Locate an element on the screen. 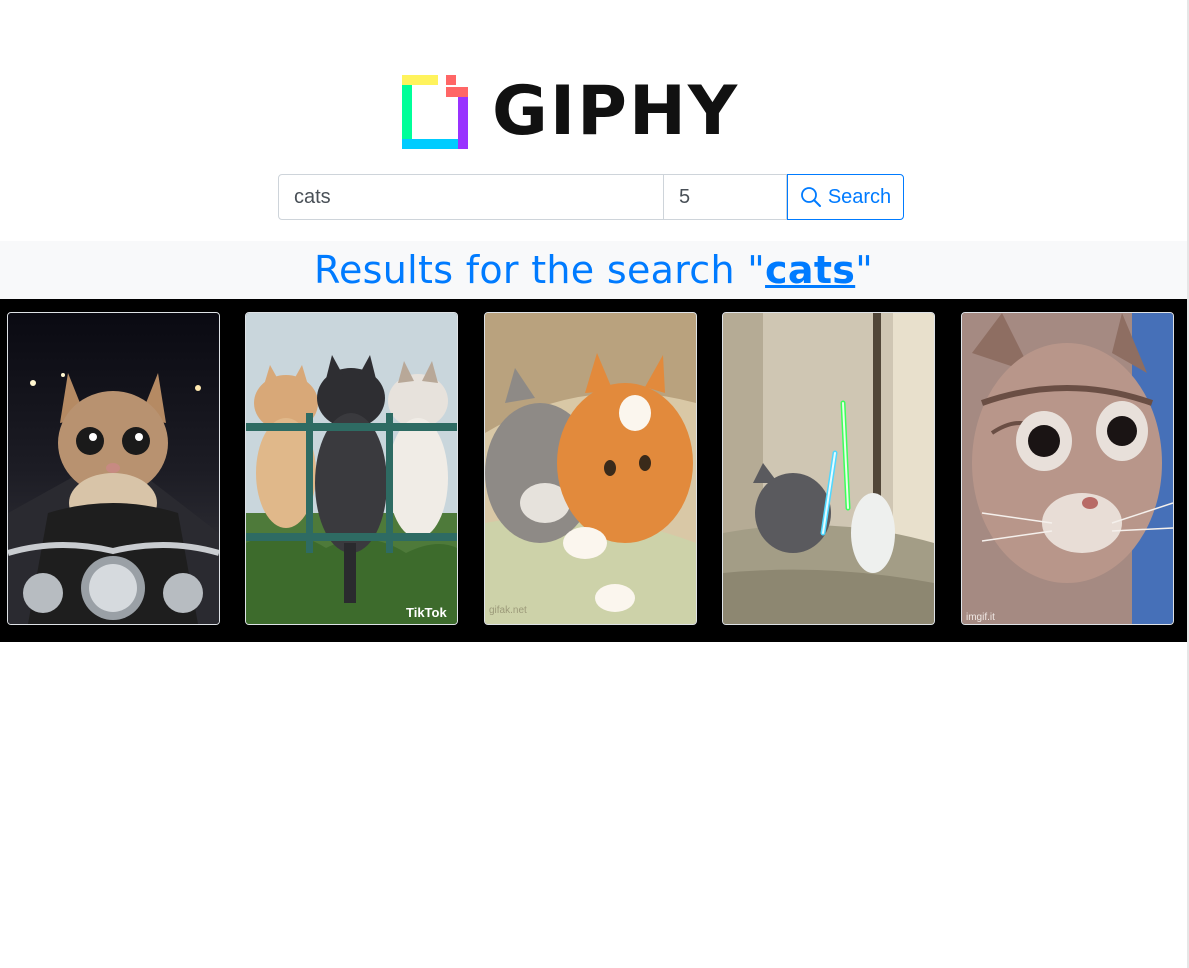 This screenshot has height=968, width=1189. gif-cats-fence: TikTok is located at coordinates (351, 468).